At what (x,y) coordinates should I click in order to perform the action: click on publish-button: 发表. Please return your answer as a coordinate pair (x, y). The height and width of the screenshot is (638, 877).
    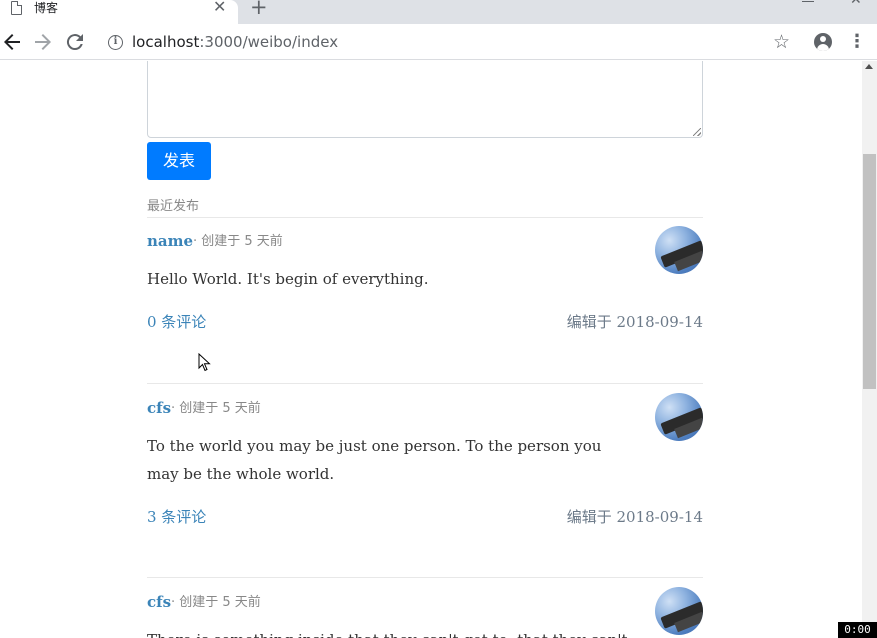
    Looking at the image, I should click on (179, 161).